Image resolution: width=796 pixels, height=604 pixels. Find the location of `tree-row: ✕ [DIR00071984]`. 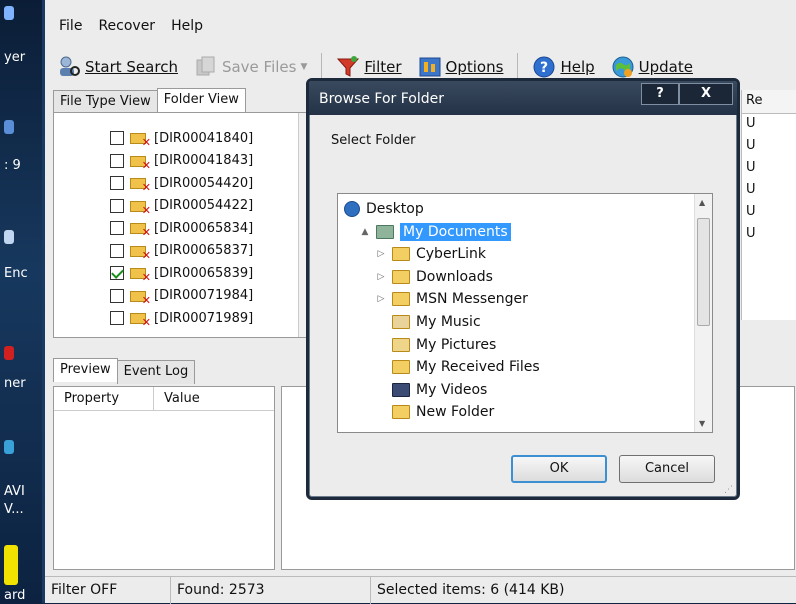

tree-row: ✕ [DIR00071984] is located at coordinates (181, 296).